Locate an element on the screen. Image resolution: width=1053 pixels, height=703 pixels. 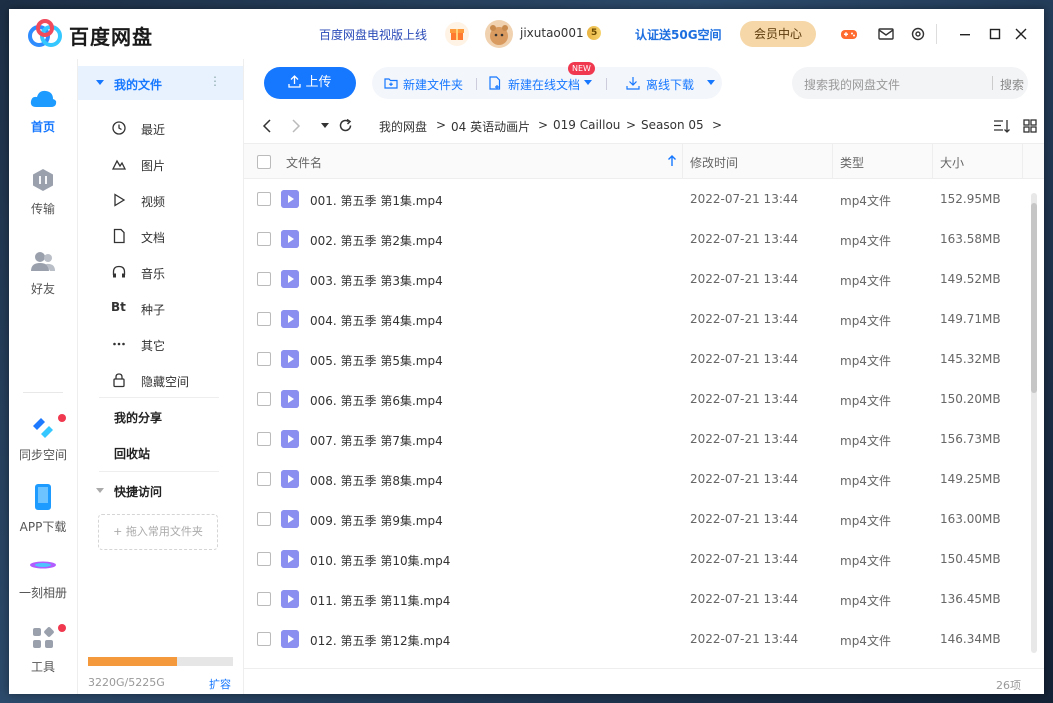
search-button: 搜索 is located at coordinates (1012, 84).